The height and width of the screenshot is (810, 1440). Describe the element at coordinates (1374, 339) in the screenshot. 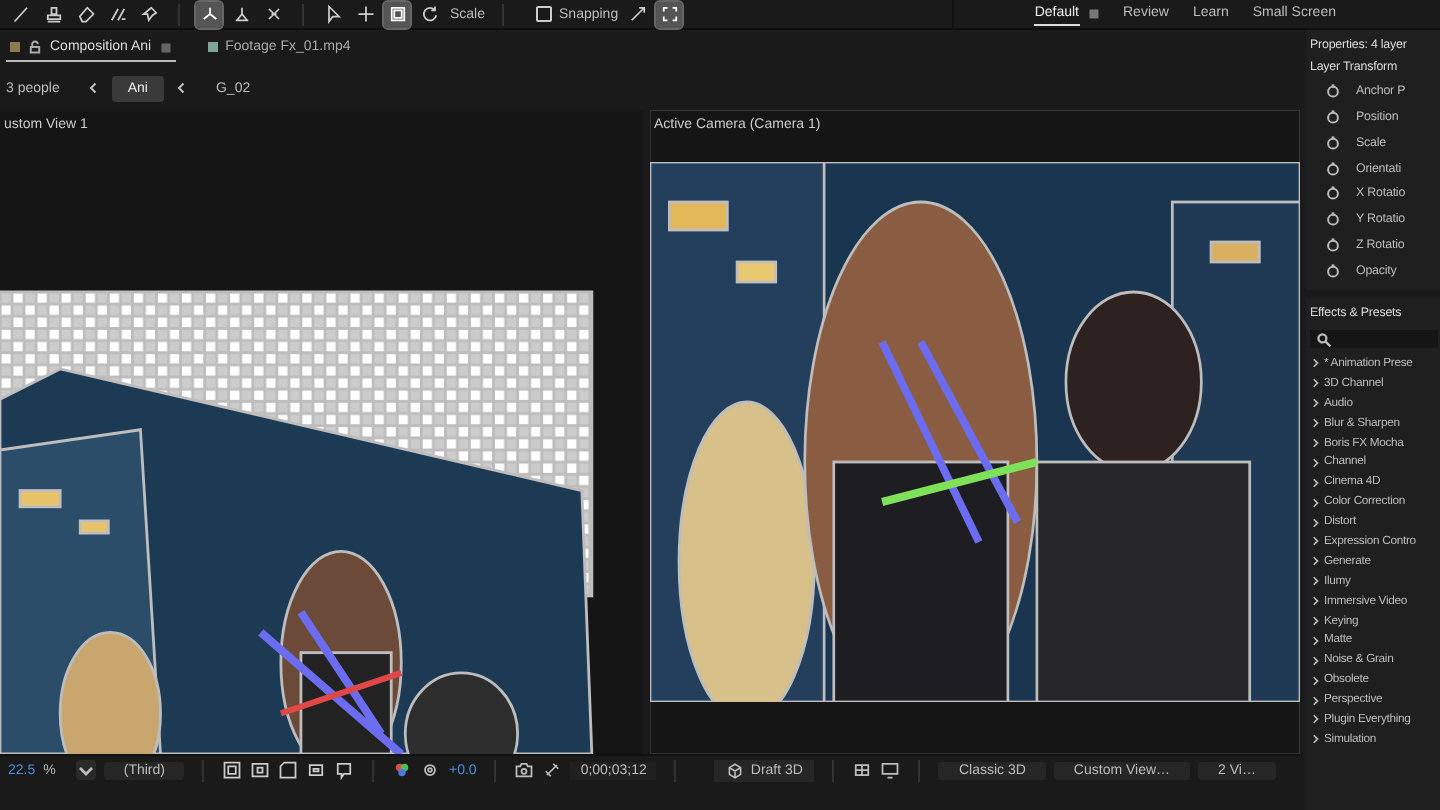

I see `search-field` at that location.